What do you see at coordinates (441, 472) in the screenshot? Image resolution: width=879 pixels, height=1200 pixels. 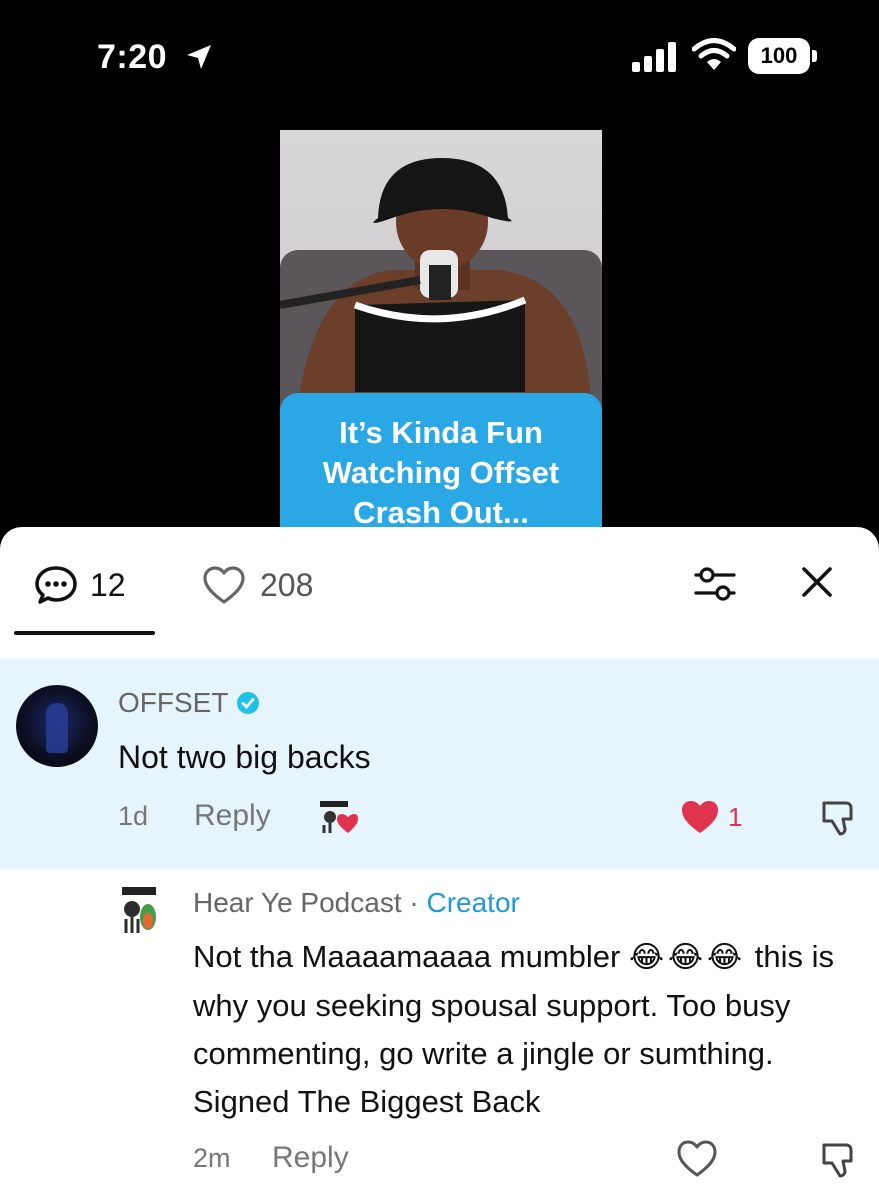 I see `caption-line-2: Watching Offset` at bounding box center [441, 472].